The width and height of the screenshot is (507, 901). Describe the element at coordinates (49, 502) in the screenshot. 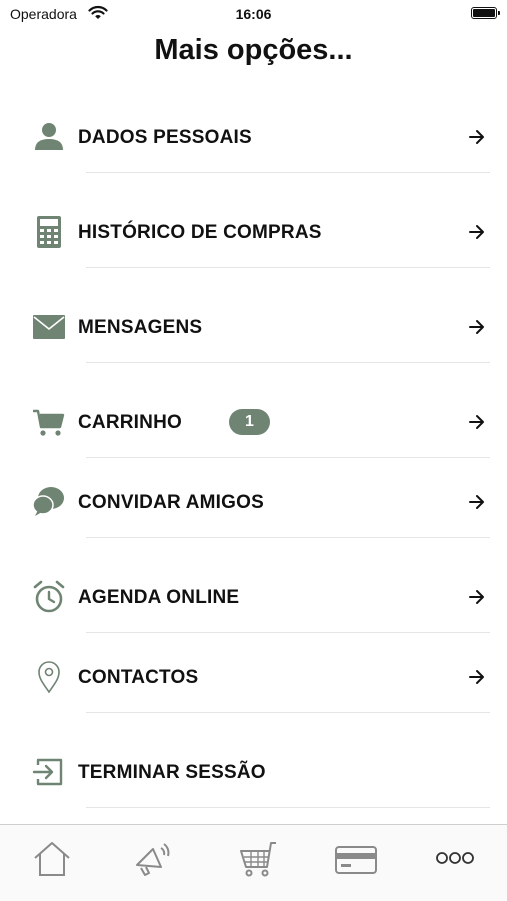

I see `chat-bubbles-icon` at that location.